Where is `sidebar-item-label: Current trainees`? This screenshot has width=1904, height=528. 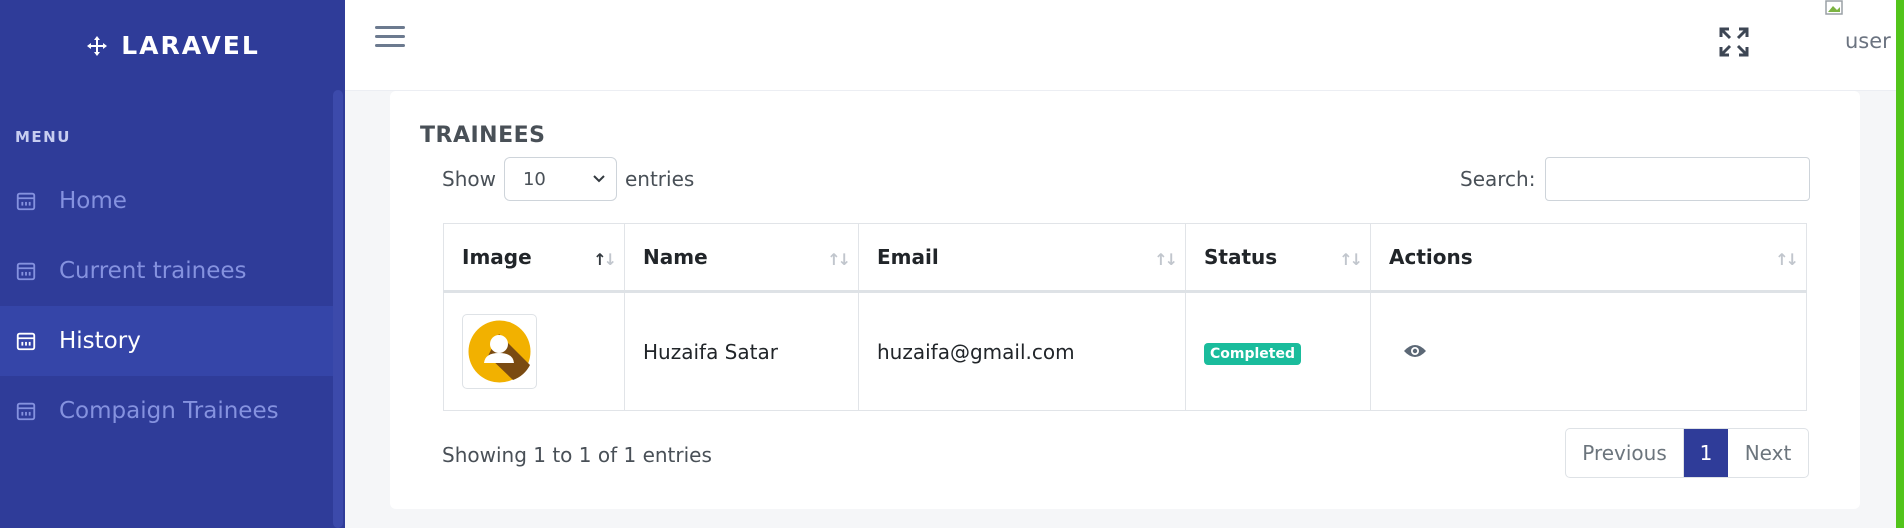 sidebar-item-label: Current trainees is located at coordinates (153, 271).